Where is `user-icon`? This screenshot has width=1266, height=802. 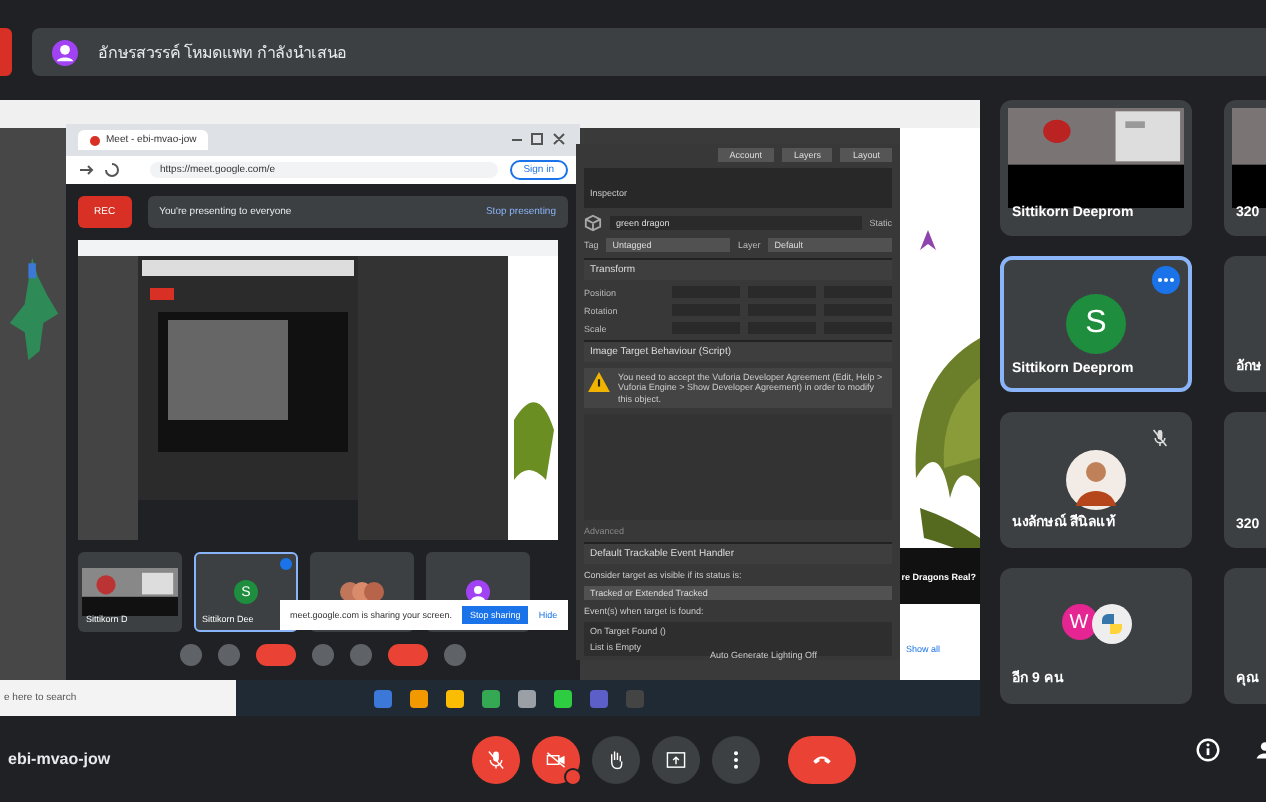 user-icon is located at coordinates (65, 52).